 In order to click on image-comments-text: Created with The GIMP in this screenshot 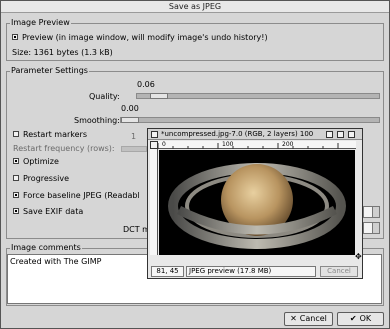, I will do `click(56, 261)`.